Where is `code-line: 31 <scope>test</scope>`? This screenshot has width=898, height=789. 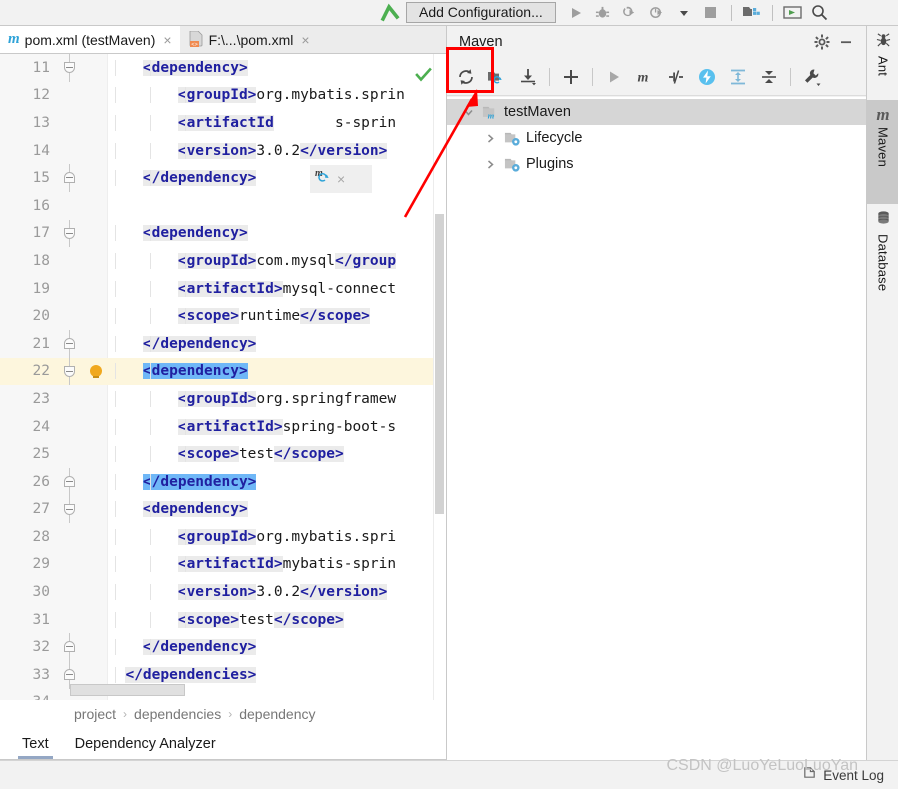 code-line: 31 <scope>test</scope> is located at coordinates (223, 620).